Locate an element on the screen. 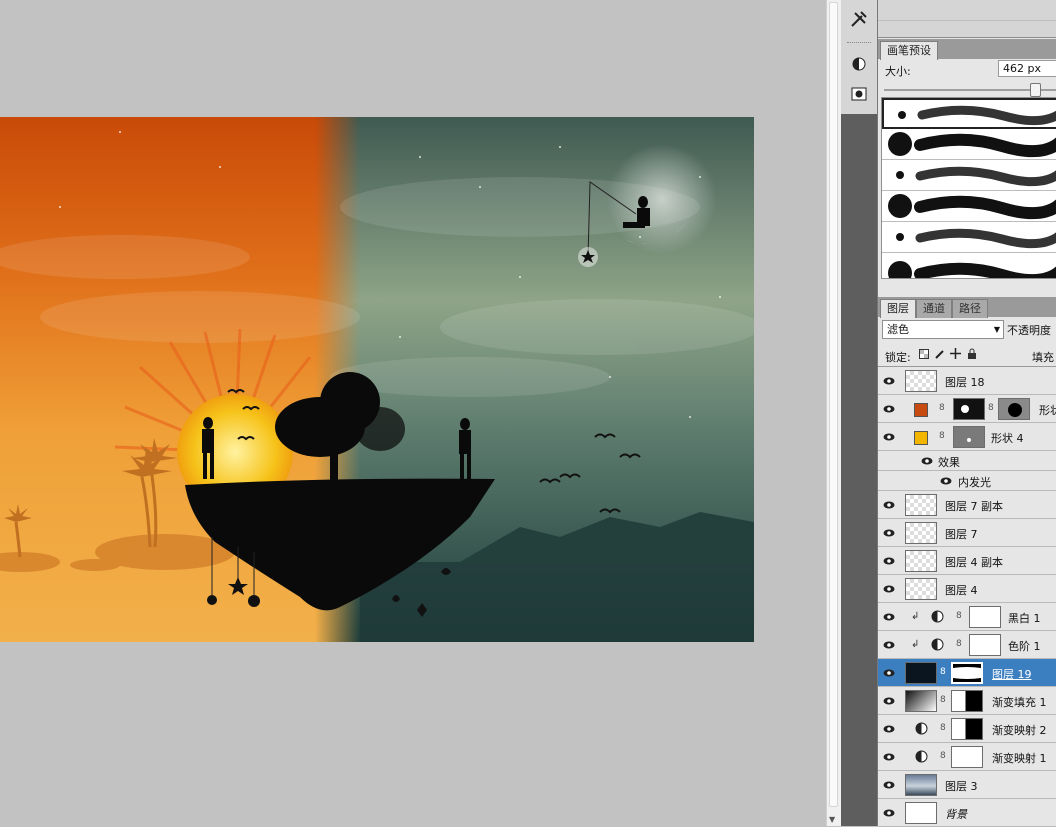 The height and width of the screenshot is (827, 1056). layer-name: 黑白 1 is located at coordinates (1024, 618).